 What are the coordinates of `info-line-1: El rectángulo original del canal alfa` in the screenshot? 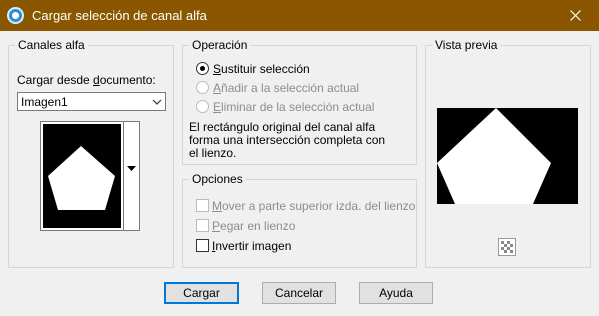 It's located at (282, 127).